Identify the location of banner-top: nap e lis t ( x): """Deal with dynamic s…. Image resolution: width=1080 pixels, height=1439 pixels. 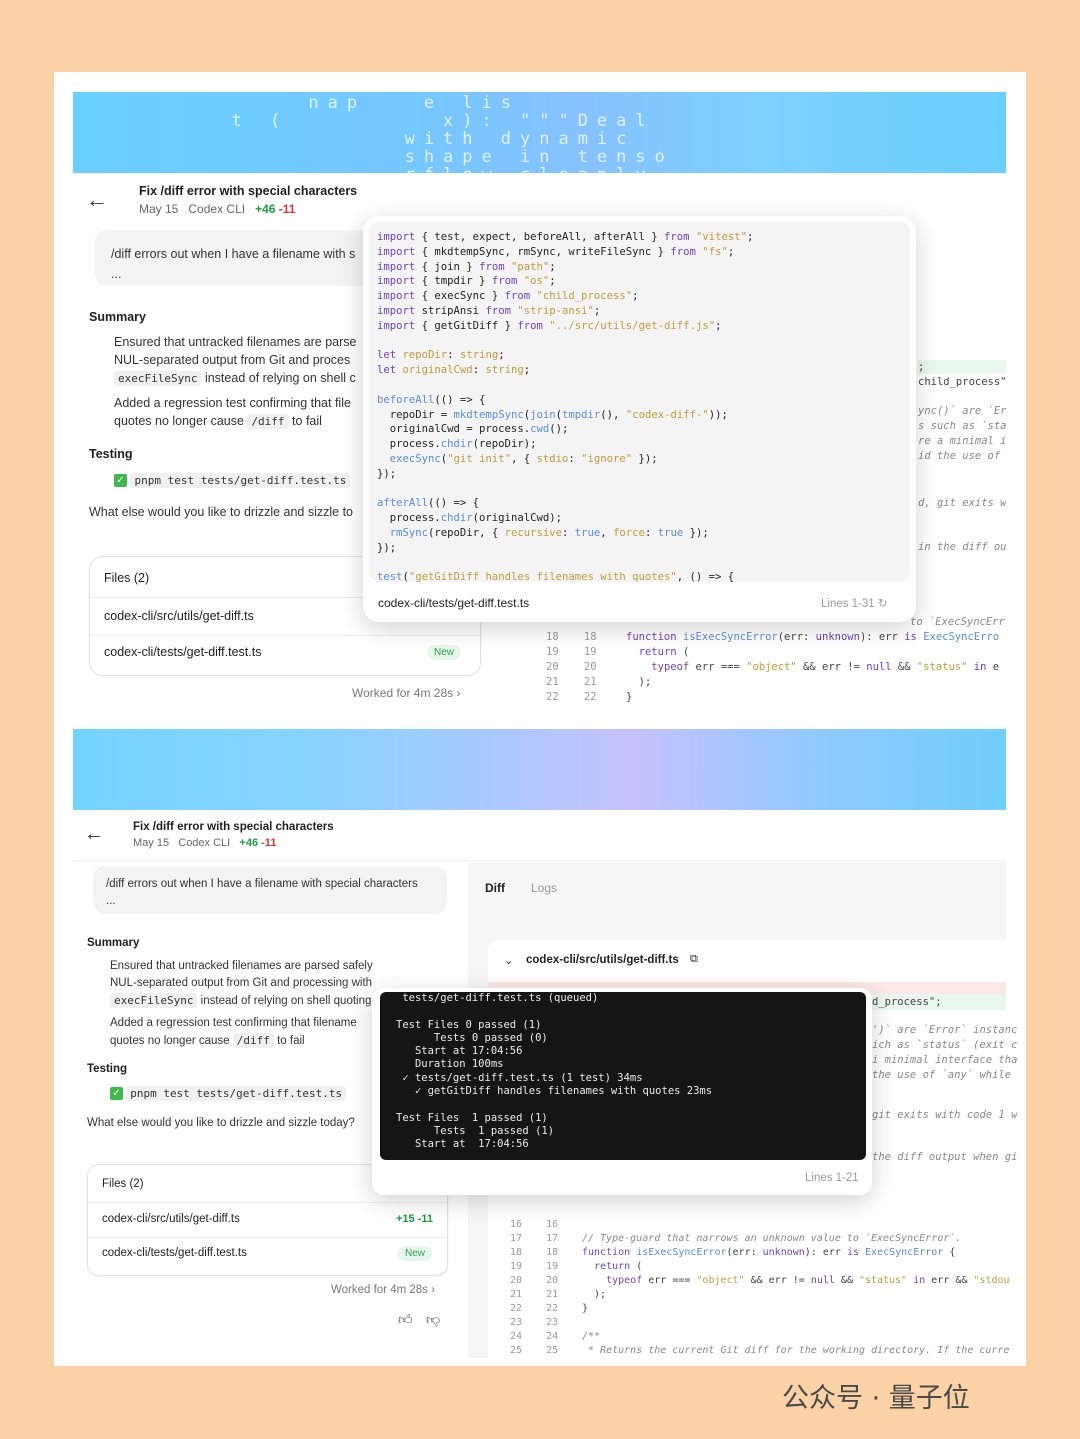
(539, 132).